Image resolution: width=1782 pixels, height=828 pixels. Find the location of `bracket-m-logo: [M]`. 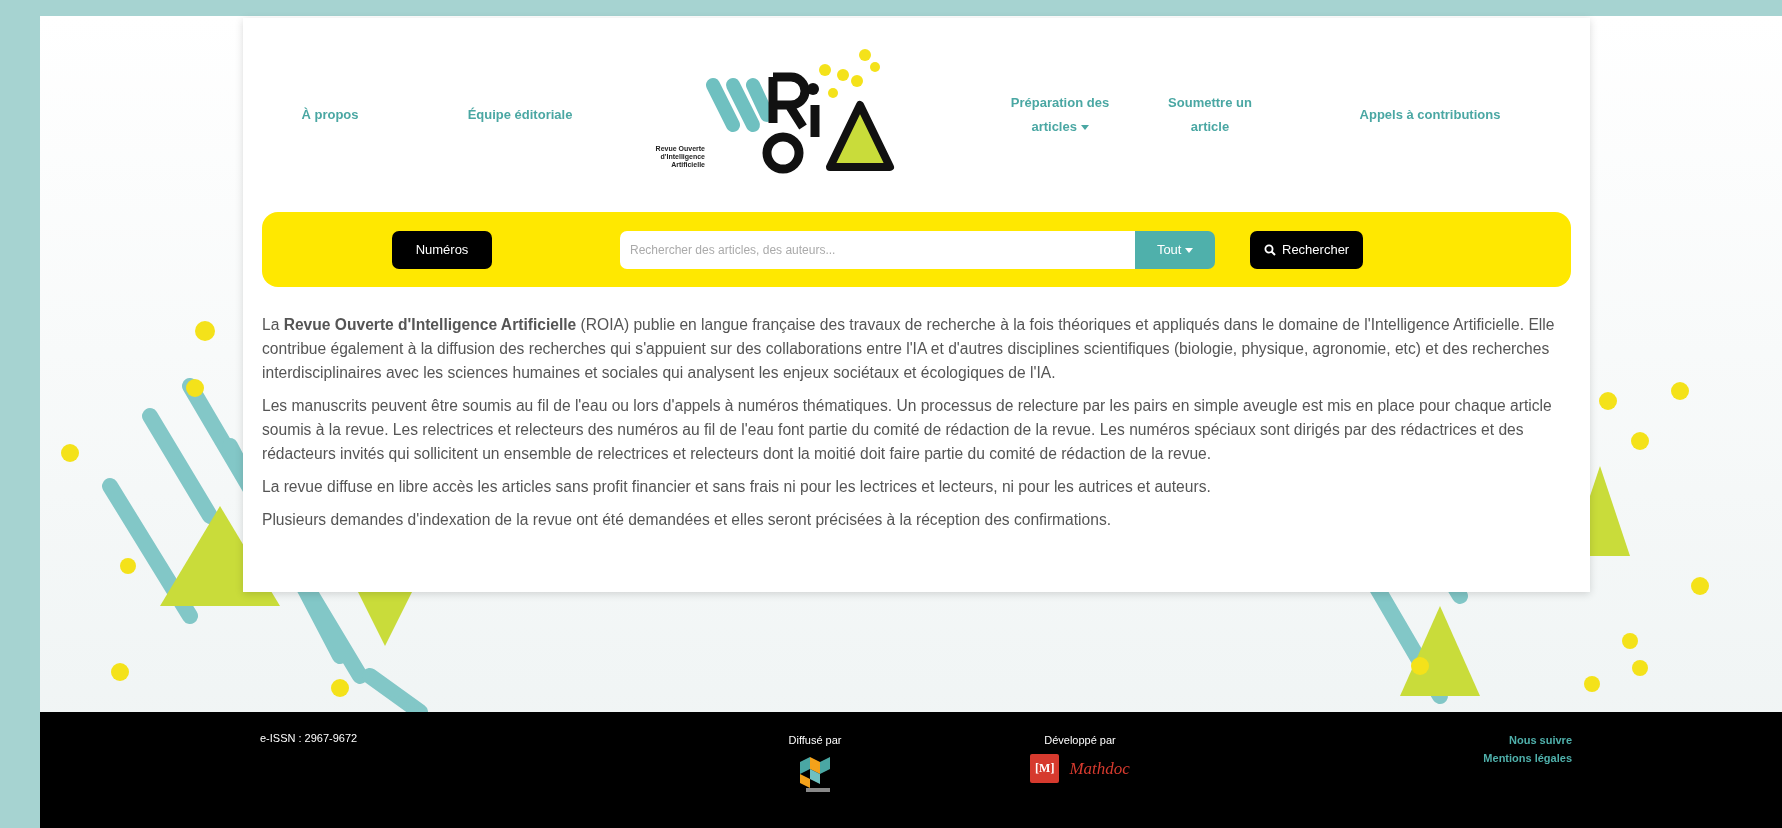

bracket-m-logo: [M] is located at coordinates (1045, 768).